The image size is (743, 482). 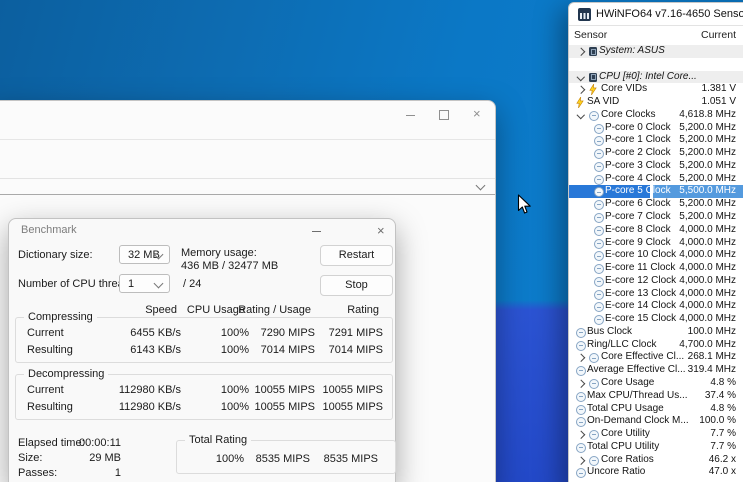 What do you see at coordinates (718, 89) in the screenshot?
I see `sensor-value: 1.381 V` at bounding box center [718, 89].